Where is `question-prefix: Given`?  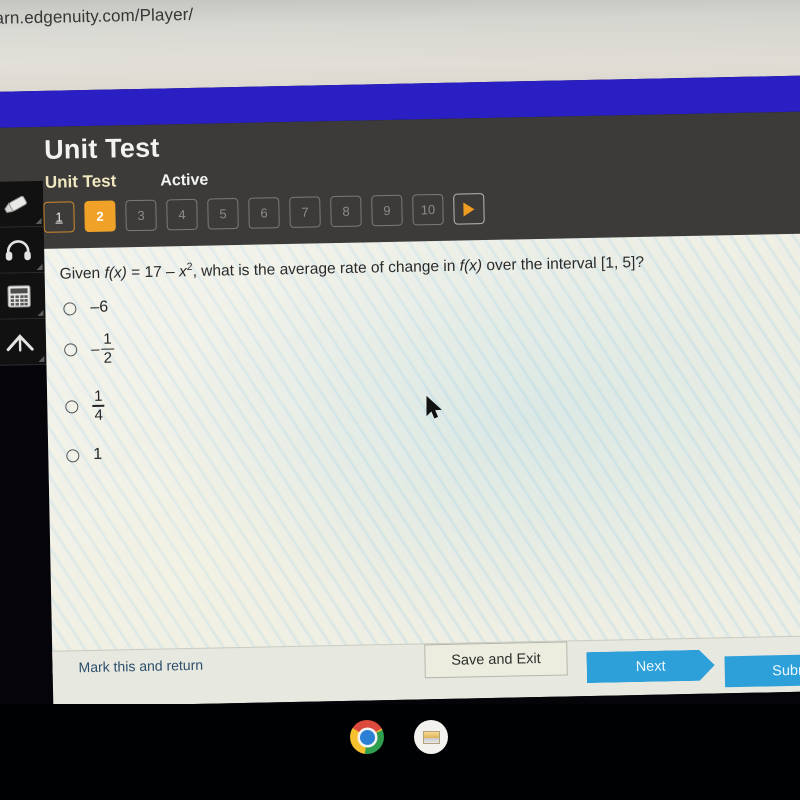
question-prefix: Given is located at coordinates (82, 273).